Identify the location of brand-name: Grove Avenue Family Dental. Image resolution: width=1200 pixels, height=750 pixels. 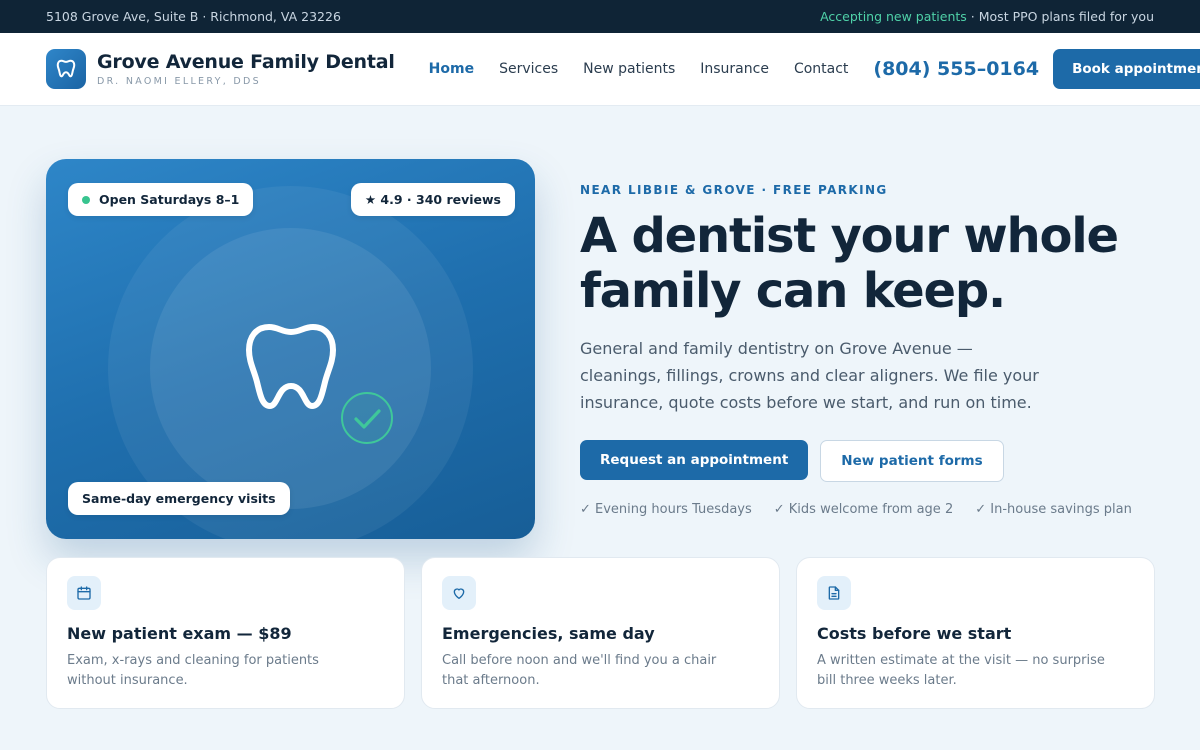
(246, 62).